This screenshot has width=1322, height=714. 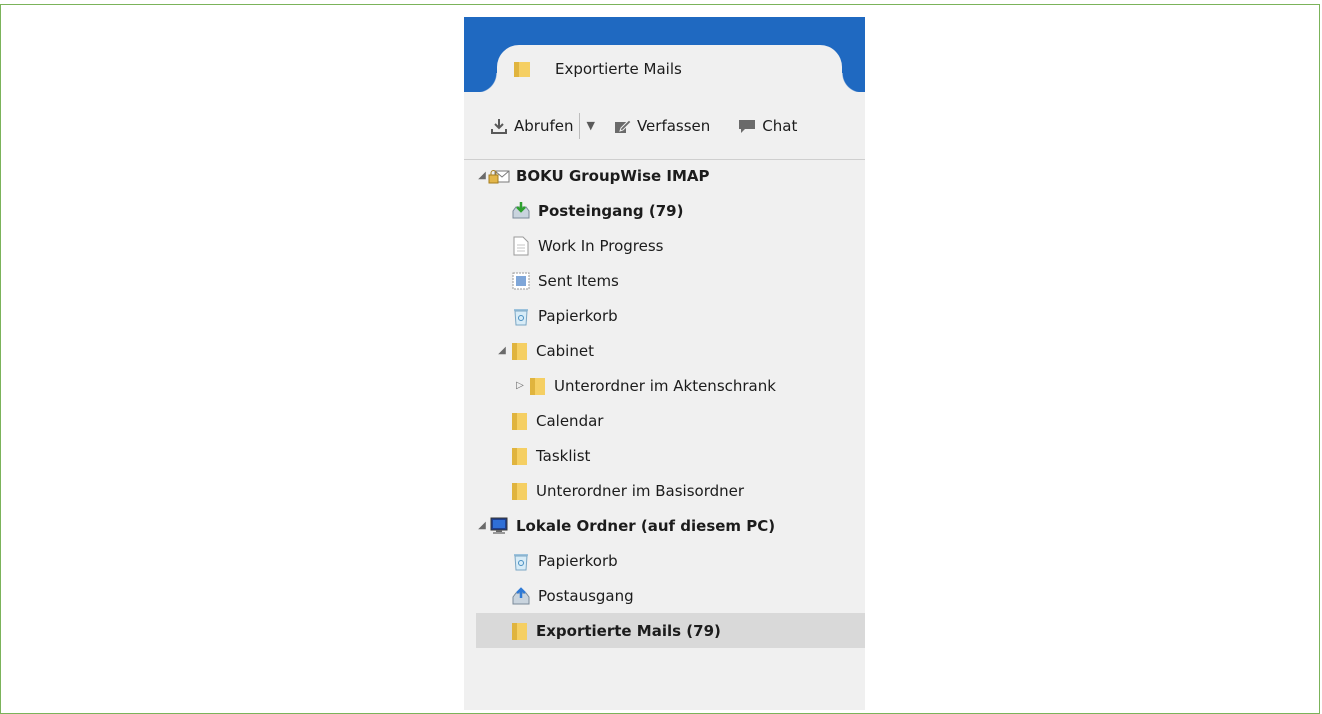 What do you see at coordinates (520, 385) in the screenshot?
I see `expand-triangle-icon: ▷` at bounding box center [520, 385].